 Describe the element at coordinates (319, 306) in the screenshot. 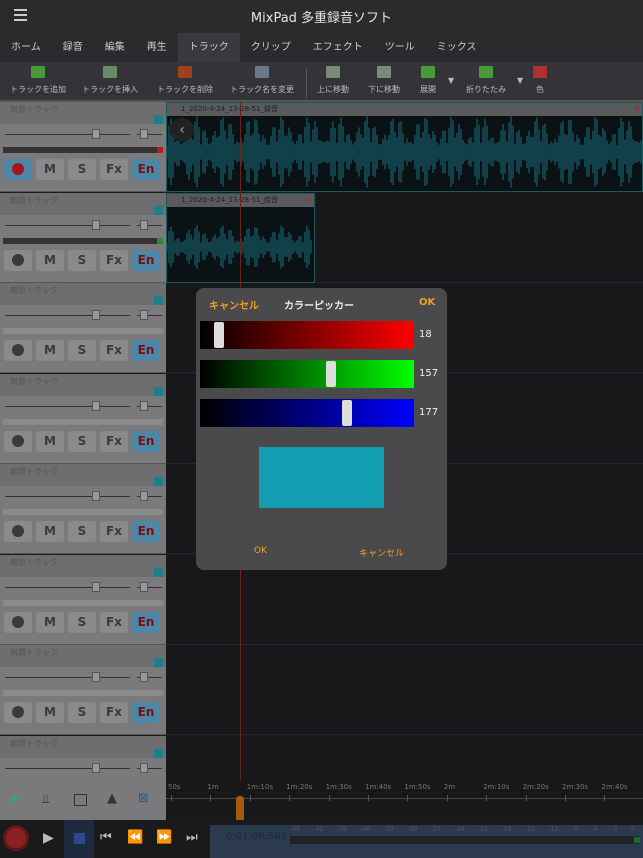

I see `dialog-title: カラーピッカー` at that location.